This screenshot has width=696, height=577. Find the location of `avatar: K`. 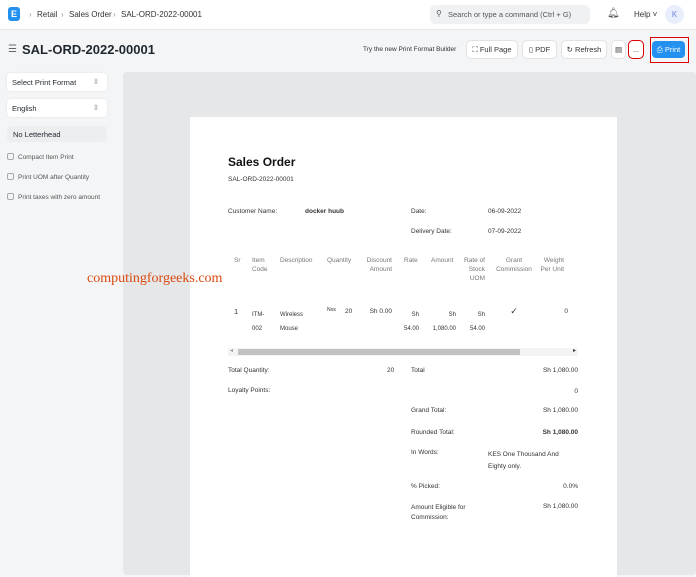

avatar: K is located at coordinates (674, 14).